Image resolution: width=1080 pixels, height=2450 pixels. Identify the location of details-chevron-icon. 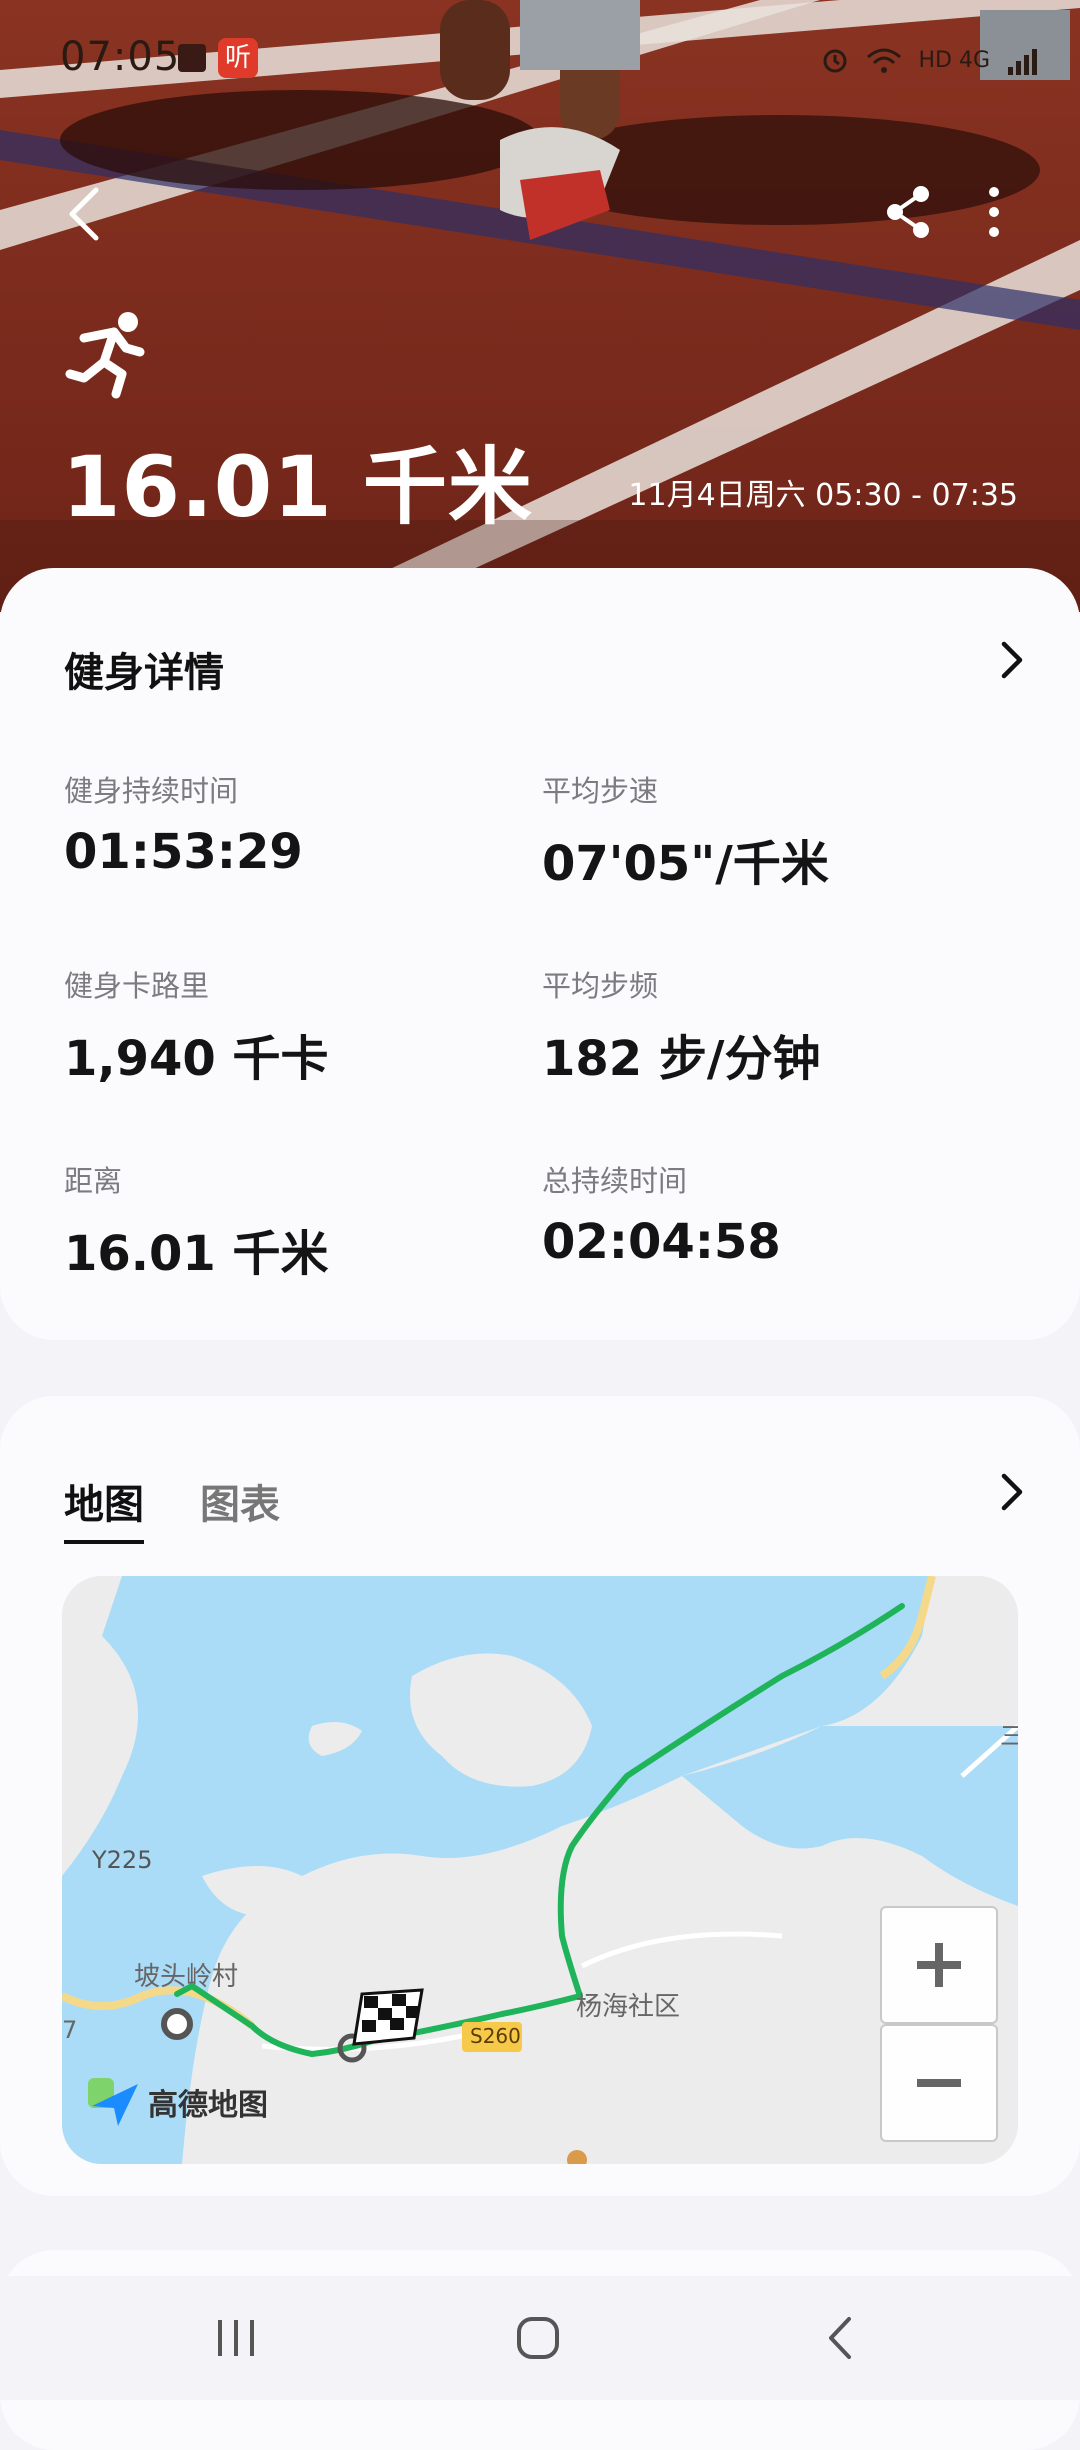
(1012, 660).